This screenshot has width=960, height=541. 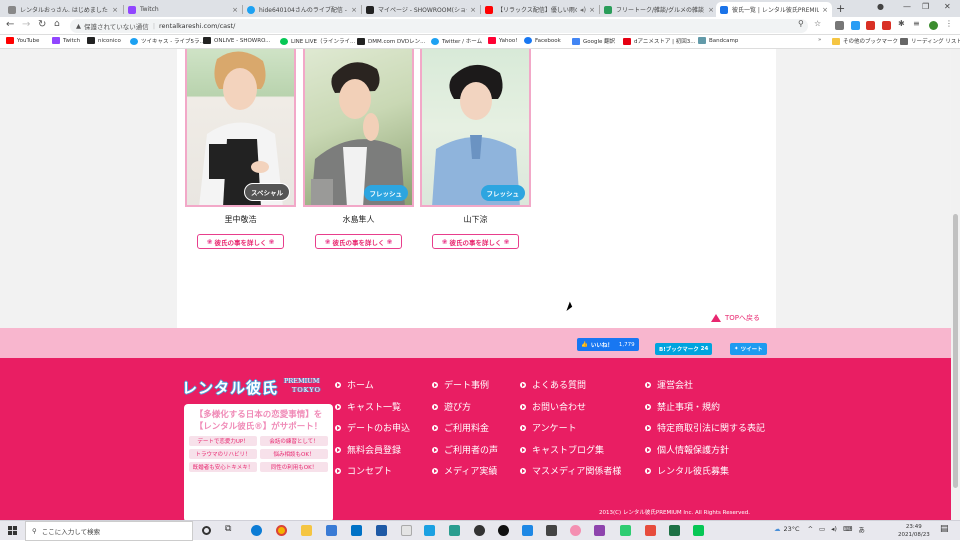 I want to click on footer-link: 禁止事項・規約, so click(x=682, y=406).